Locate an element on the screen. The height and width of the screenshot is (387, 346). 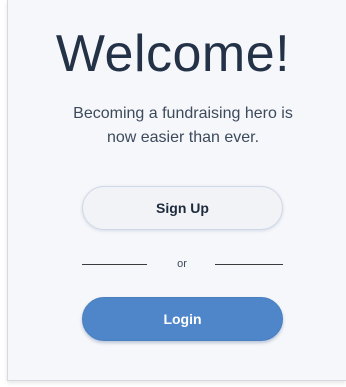
divider-or-text: or is located at coordinates (182, 264).